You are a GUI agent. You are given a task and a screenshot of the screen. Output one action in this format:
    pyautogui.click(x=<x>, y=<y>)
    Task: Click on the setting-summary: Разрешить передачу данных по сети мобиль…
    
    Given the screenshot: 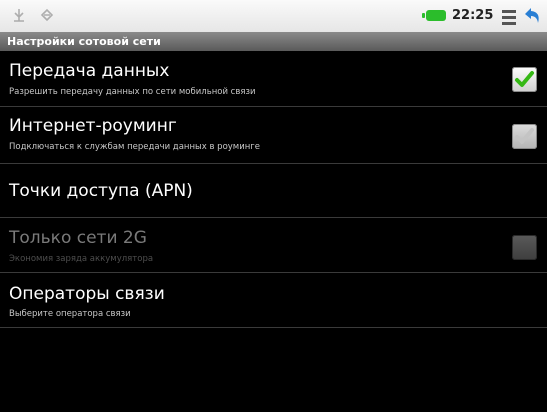 What is the action you would take?
    pyautogui.click(x=132, y=92)
    